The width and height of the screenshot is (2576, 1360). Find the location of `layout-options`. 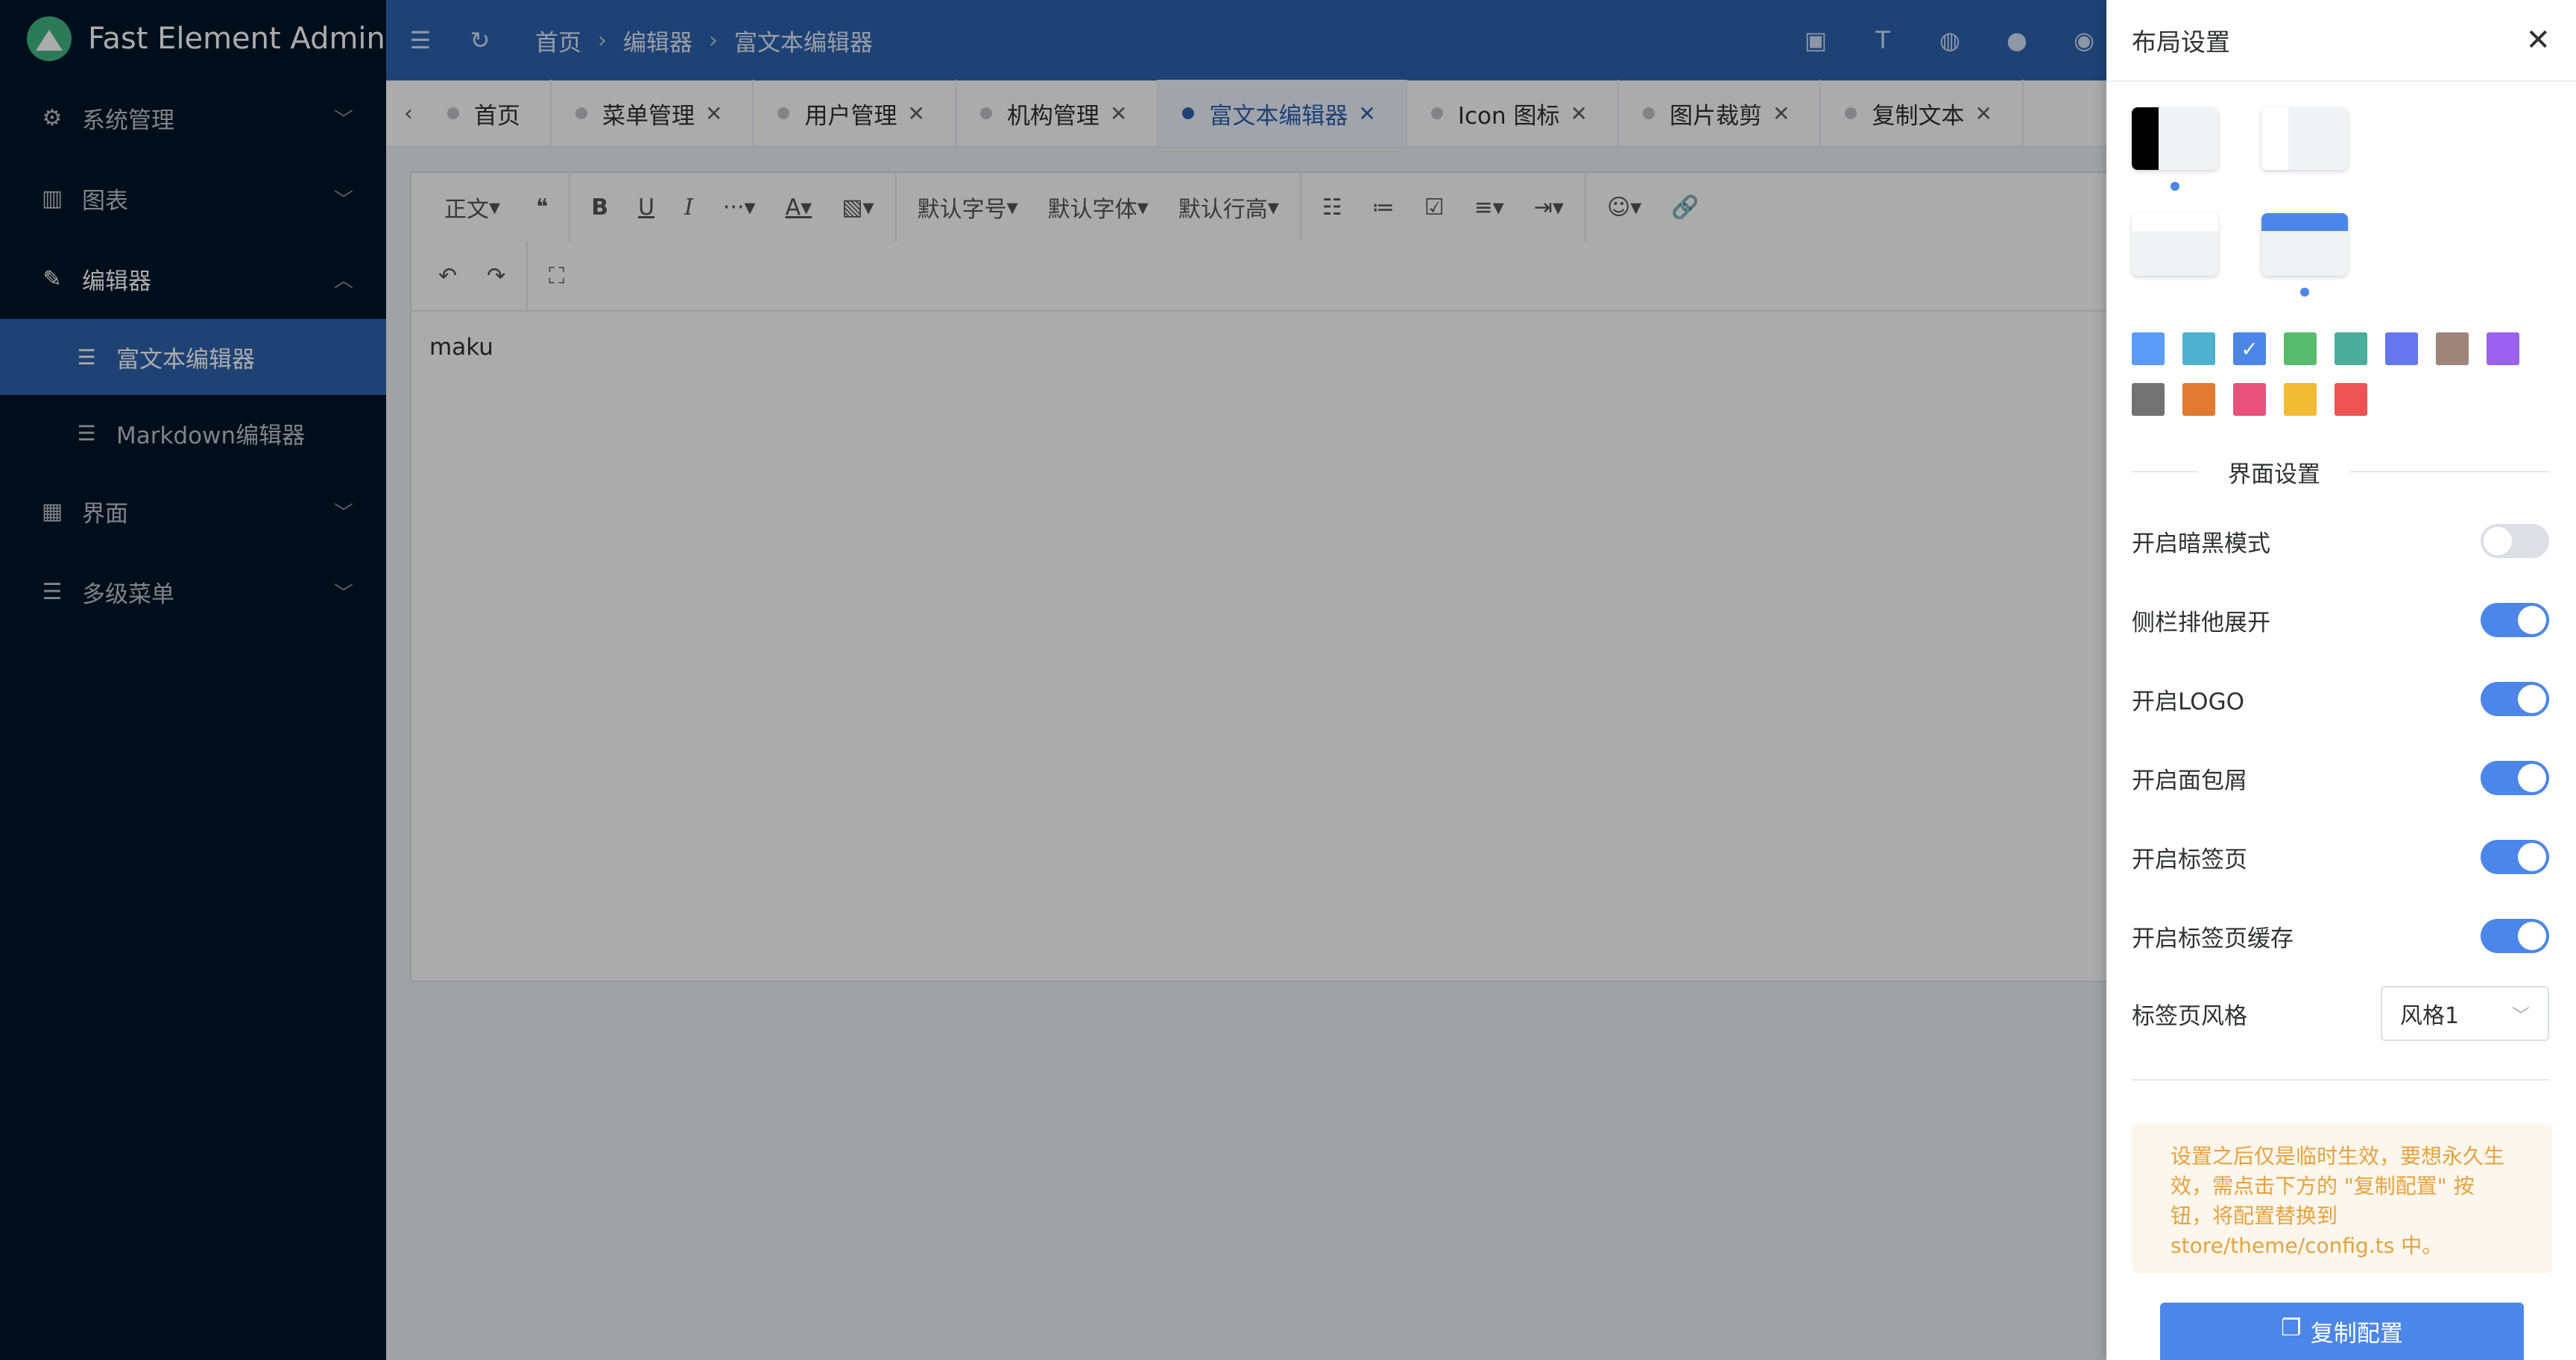

layout-options is located at coordinates (2255, 205).